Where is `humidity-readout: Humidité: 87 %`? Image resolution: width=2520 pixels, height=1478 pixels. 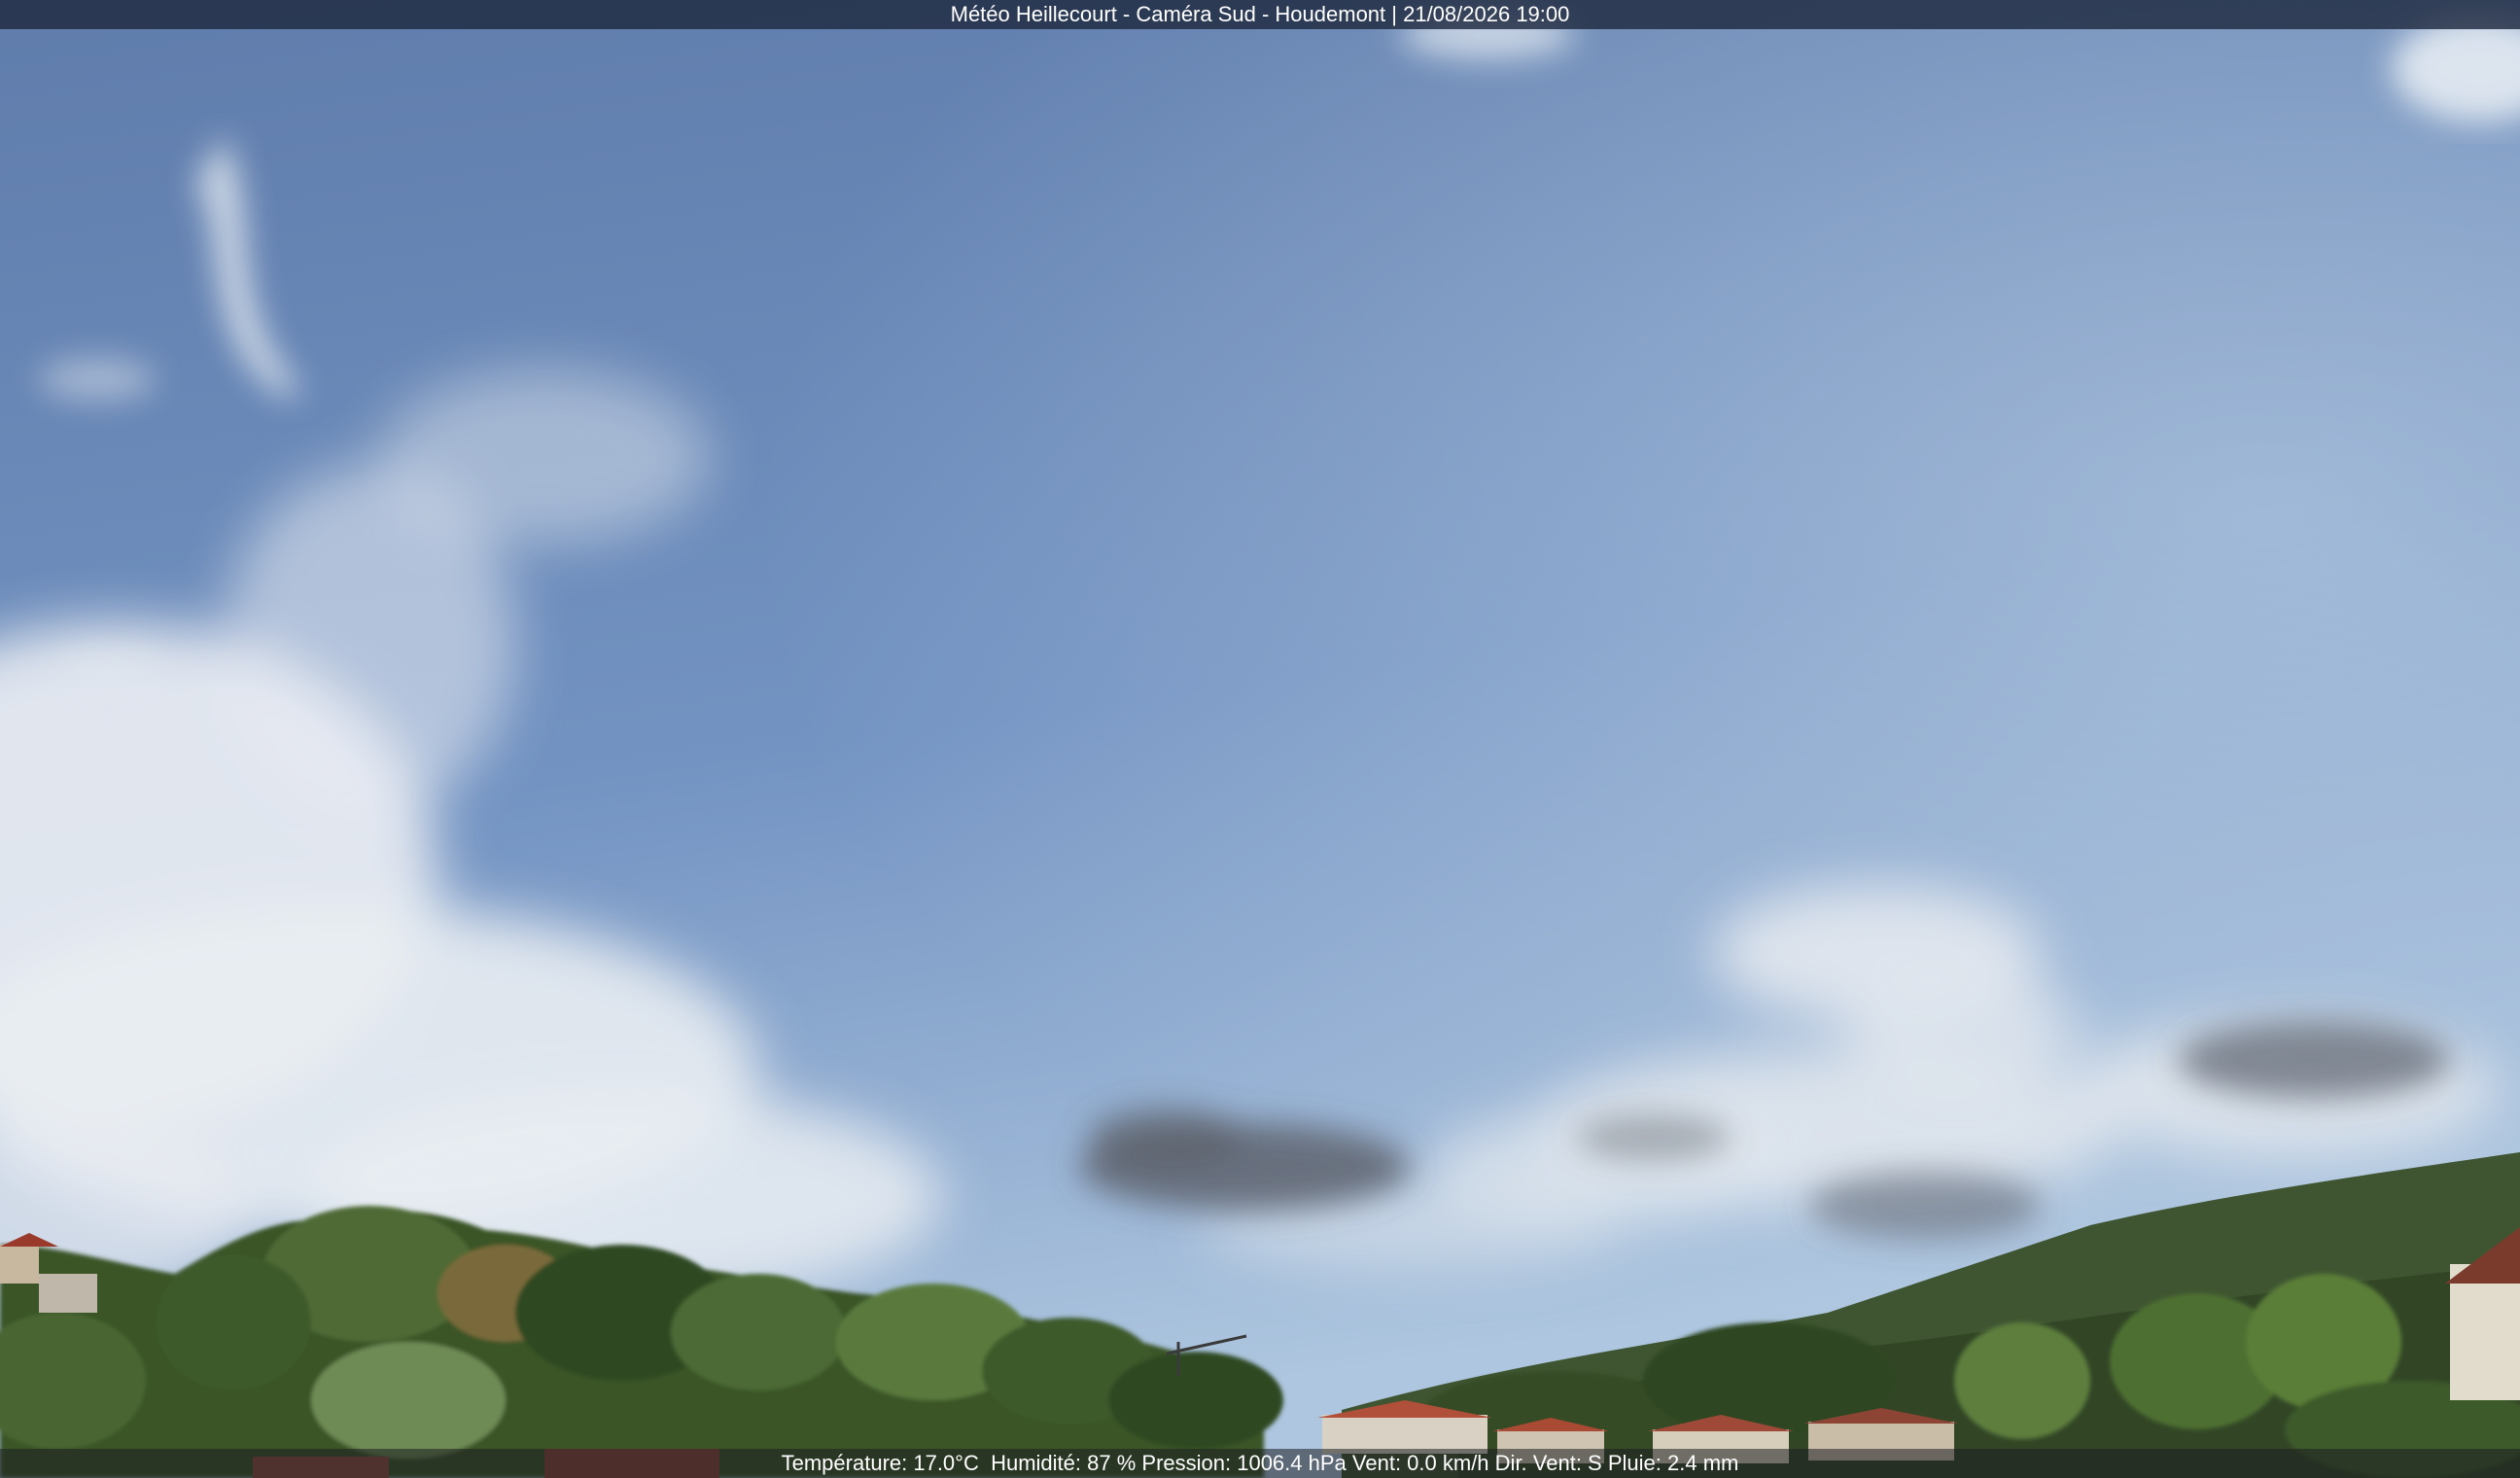 humidity-readout: Humidité: 87 % is located at coordinates (1064, 1463).